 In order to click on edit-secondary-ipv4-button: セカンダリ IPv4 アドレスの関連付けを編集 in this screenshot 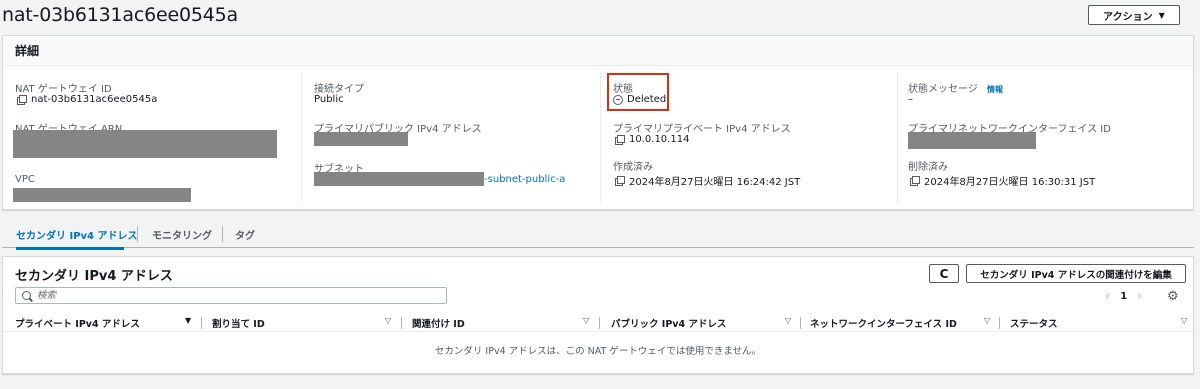, I will do `click(1076, 273)`.